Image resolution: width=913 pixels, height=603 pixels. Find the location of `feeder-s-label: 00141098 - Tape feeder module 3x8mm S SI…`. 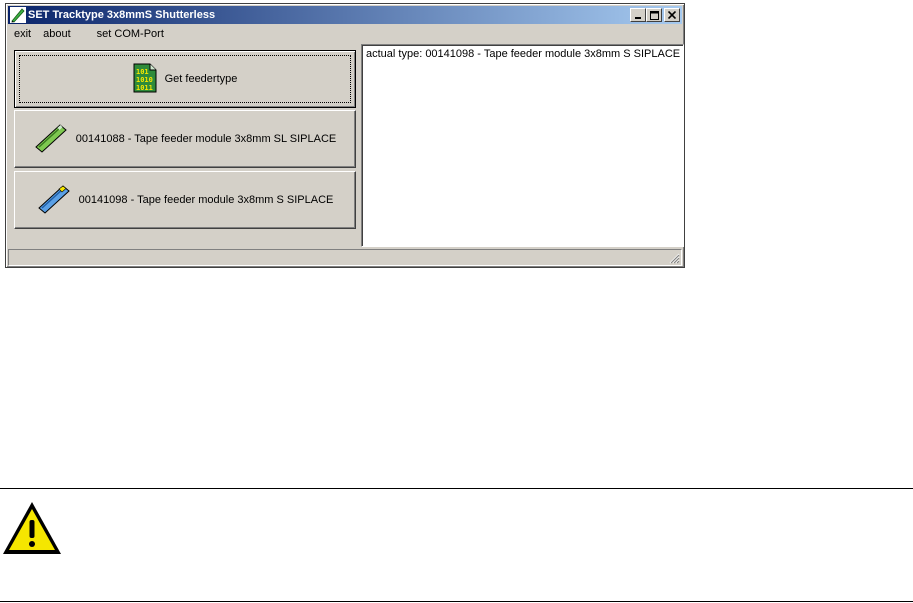

feeder-s-label: 00141098 - Tape feeder module 3x8mm S SI… is located at coordinates (206, 200).